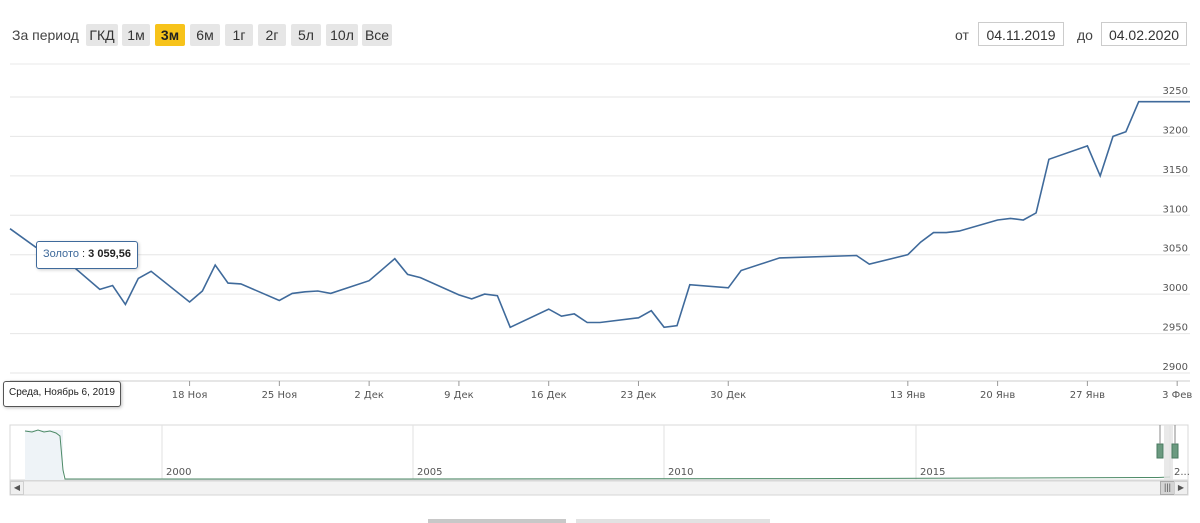 The height and width of the screenshot is (523, 1200). What do you see at coordinates (1181, 488) in the screenshot?
I see `scroll-right-arrow: ▶` at bounding box center [1181, 488].